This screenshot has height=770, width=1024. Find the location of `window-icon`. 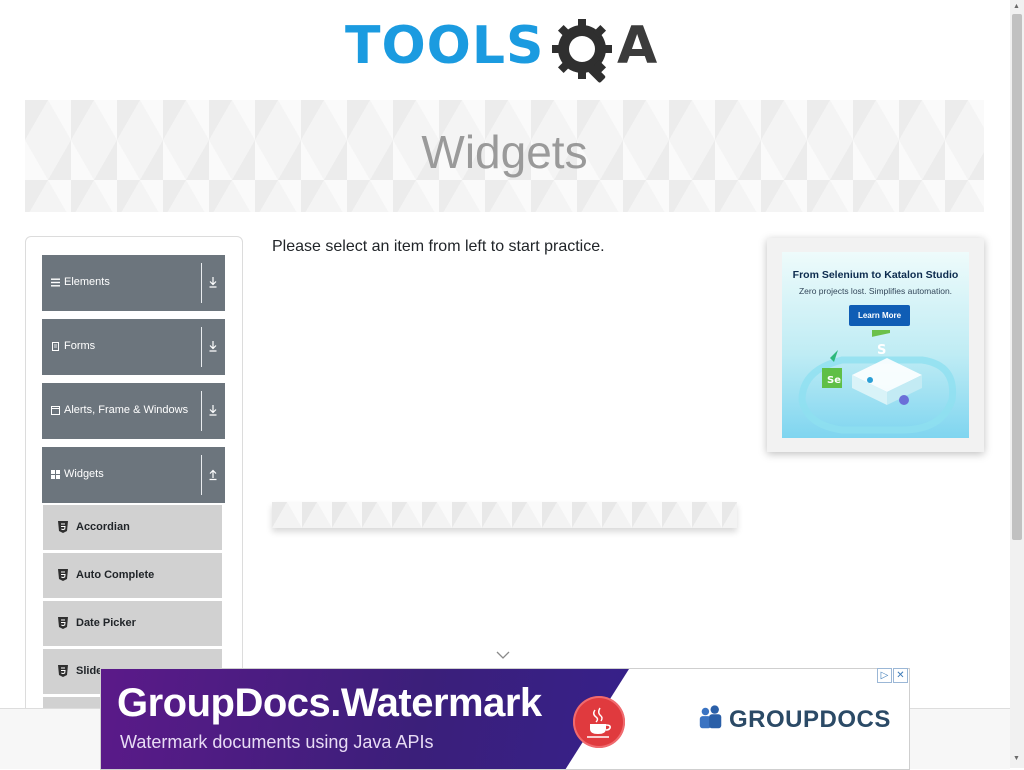

window-icon is located at coordinates (55, 410).